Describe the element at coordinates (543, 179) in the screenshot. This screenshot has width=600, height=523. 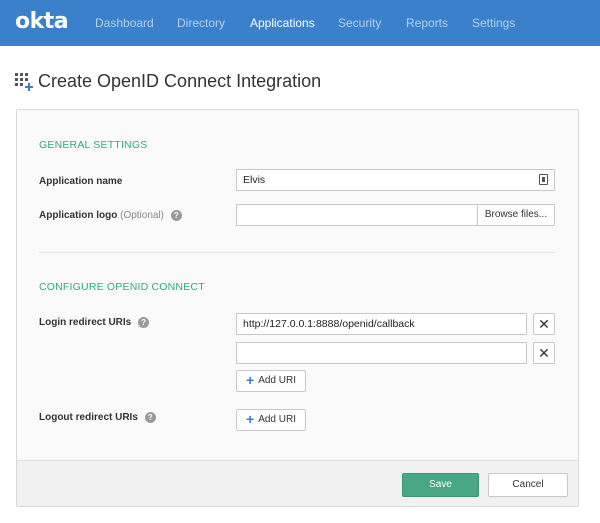
I see `password-manager-icon` at that location.